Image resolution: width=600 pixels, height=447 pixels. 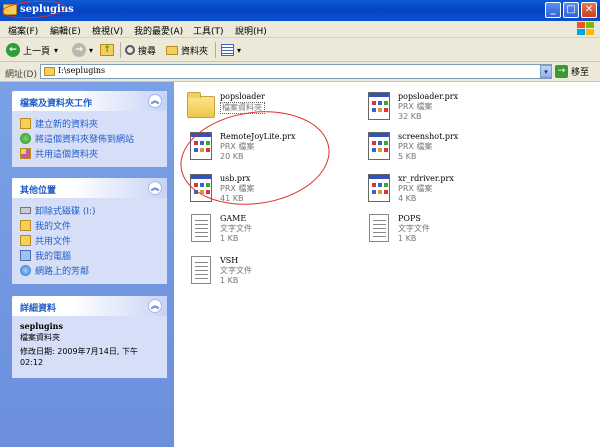 I want to click on shared-documents-icon, so click(x=25, y=240).